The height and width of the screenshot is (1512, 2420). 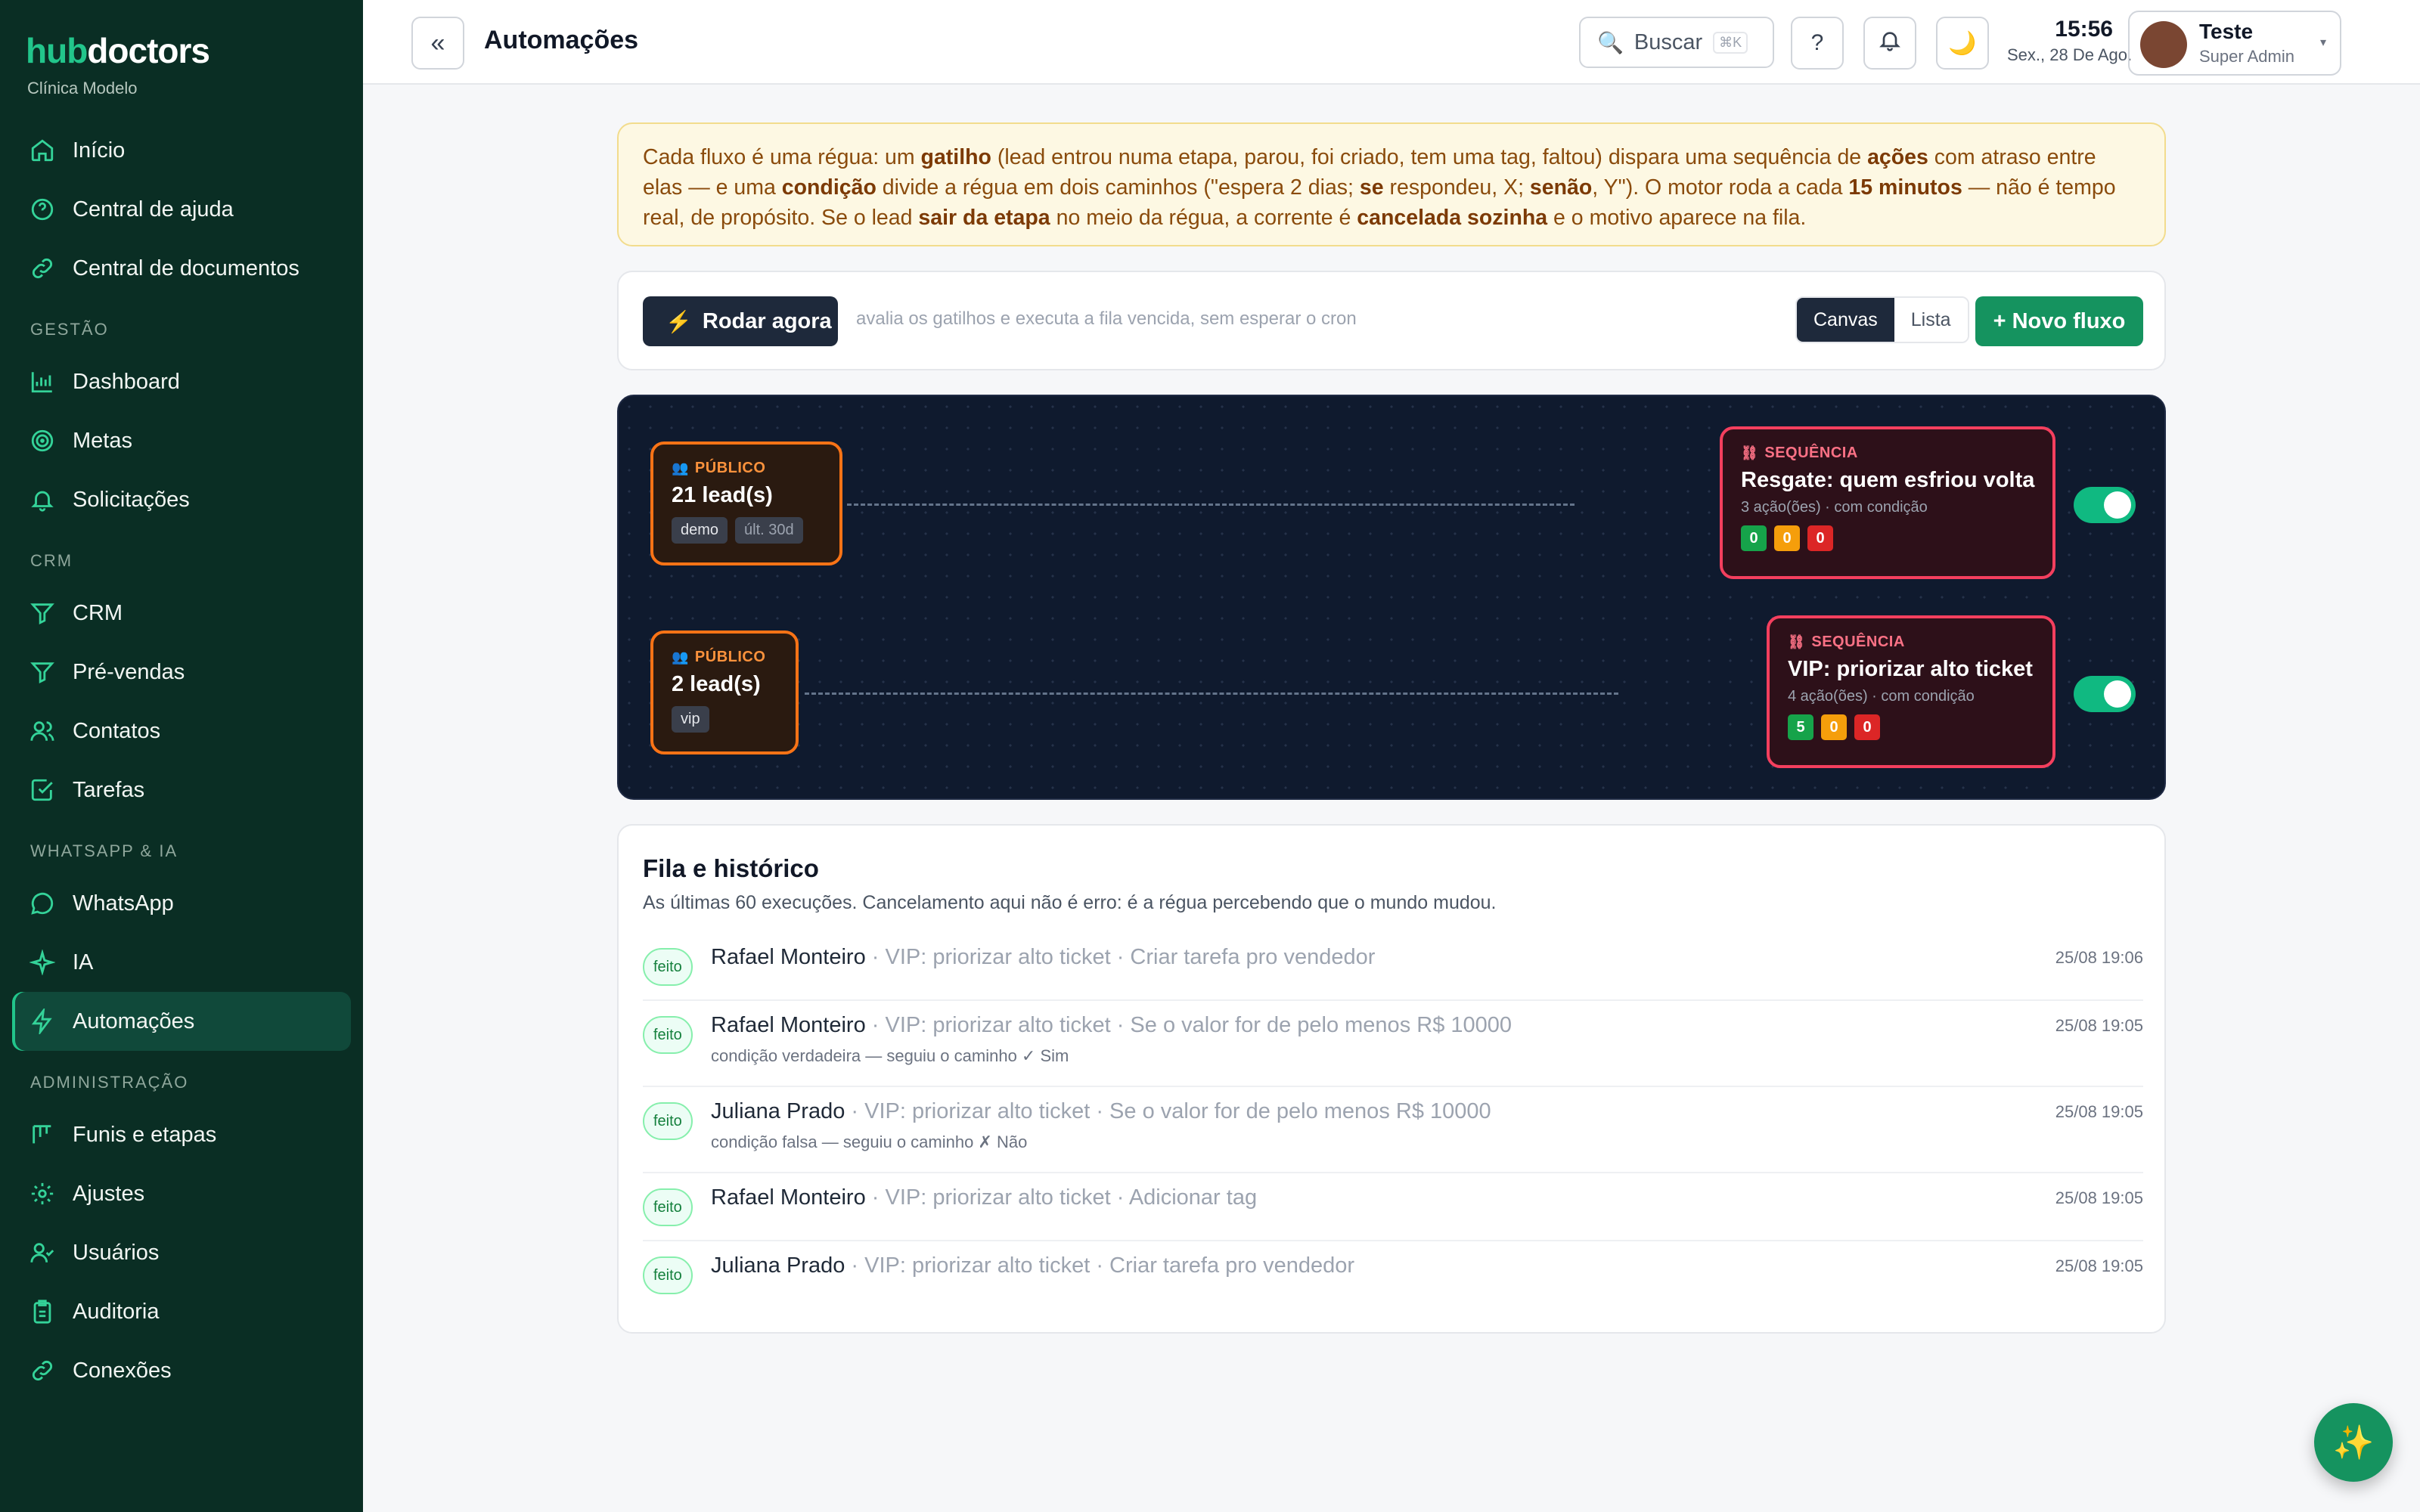 What do you see at coordinates (181, 1135) in the screenshot?
I see `sidebar-item-funis-e-etapas: Funis e etapas` at bounding box center [181, 1135].